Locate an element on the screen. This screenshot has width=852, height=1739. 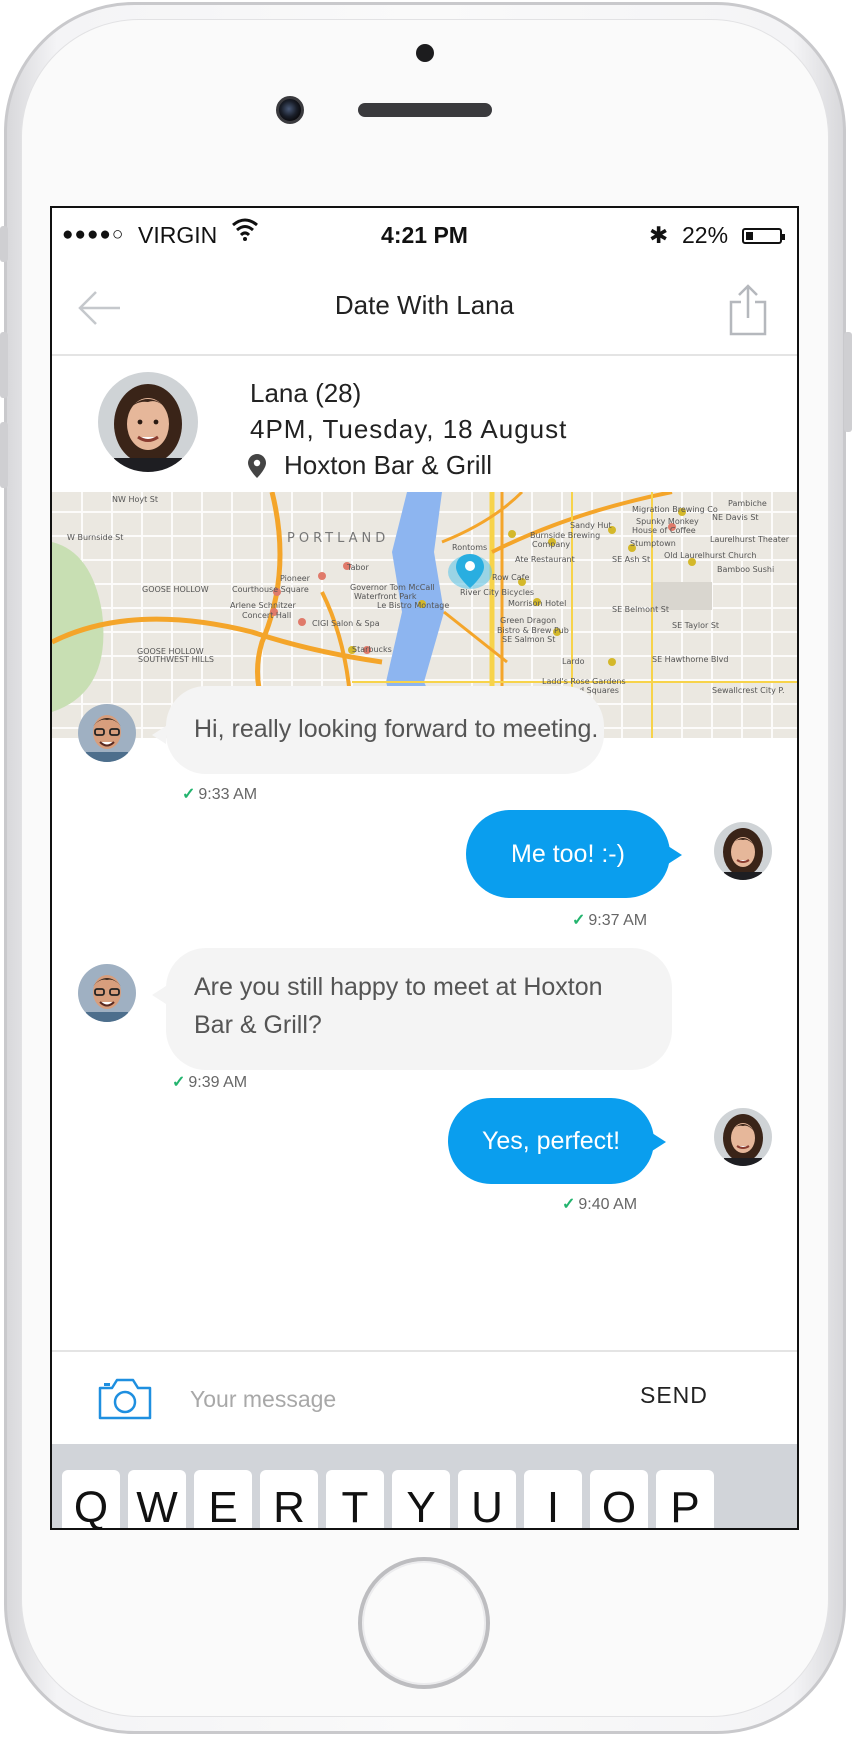
svg-text: Morrison Hotel is located at coordinates (537, 603).